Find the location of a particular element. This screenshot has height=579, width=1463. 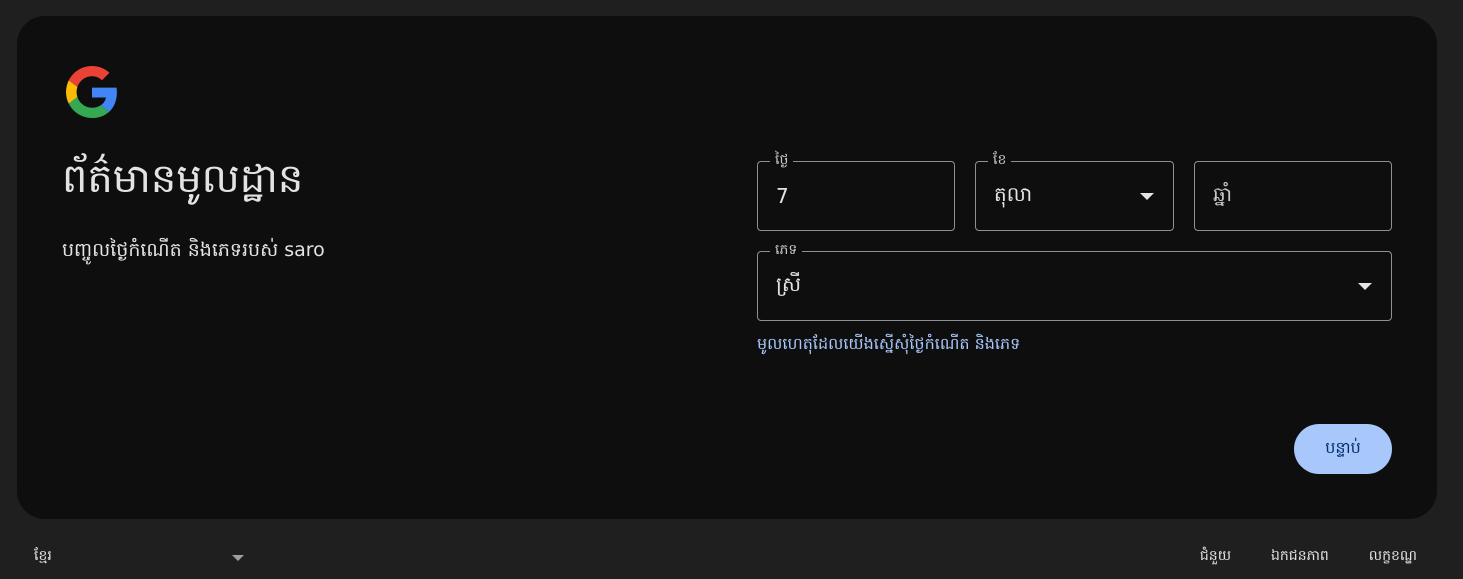

year-input: ឆ្នាំ is located at coordinates (1293, 196).